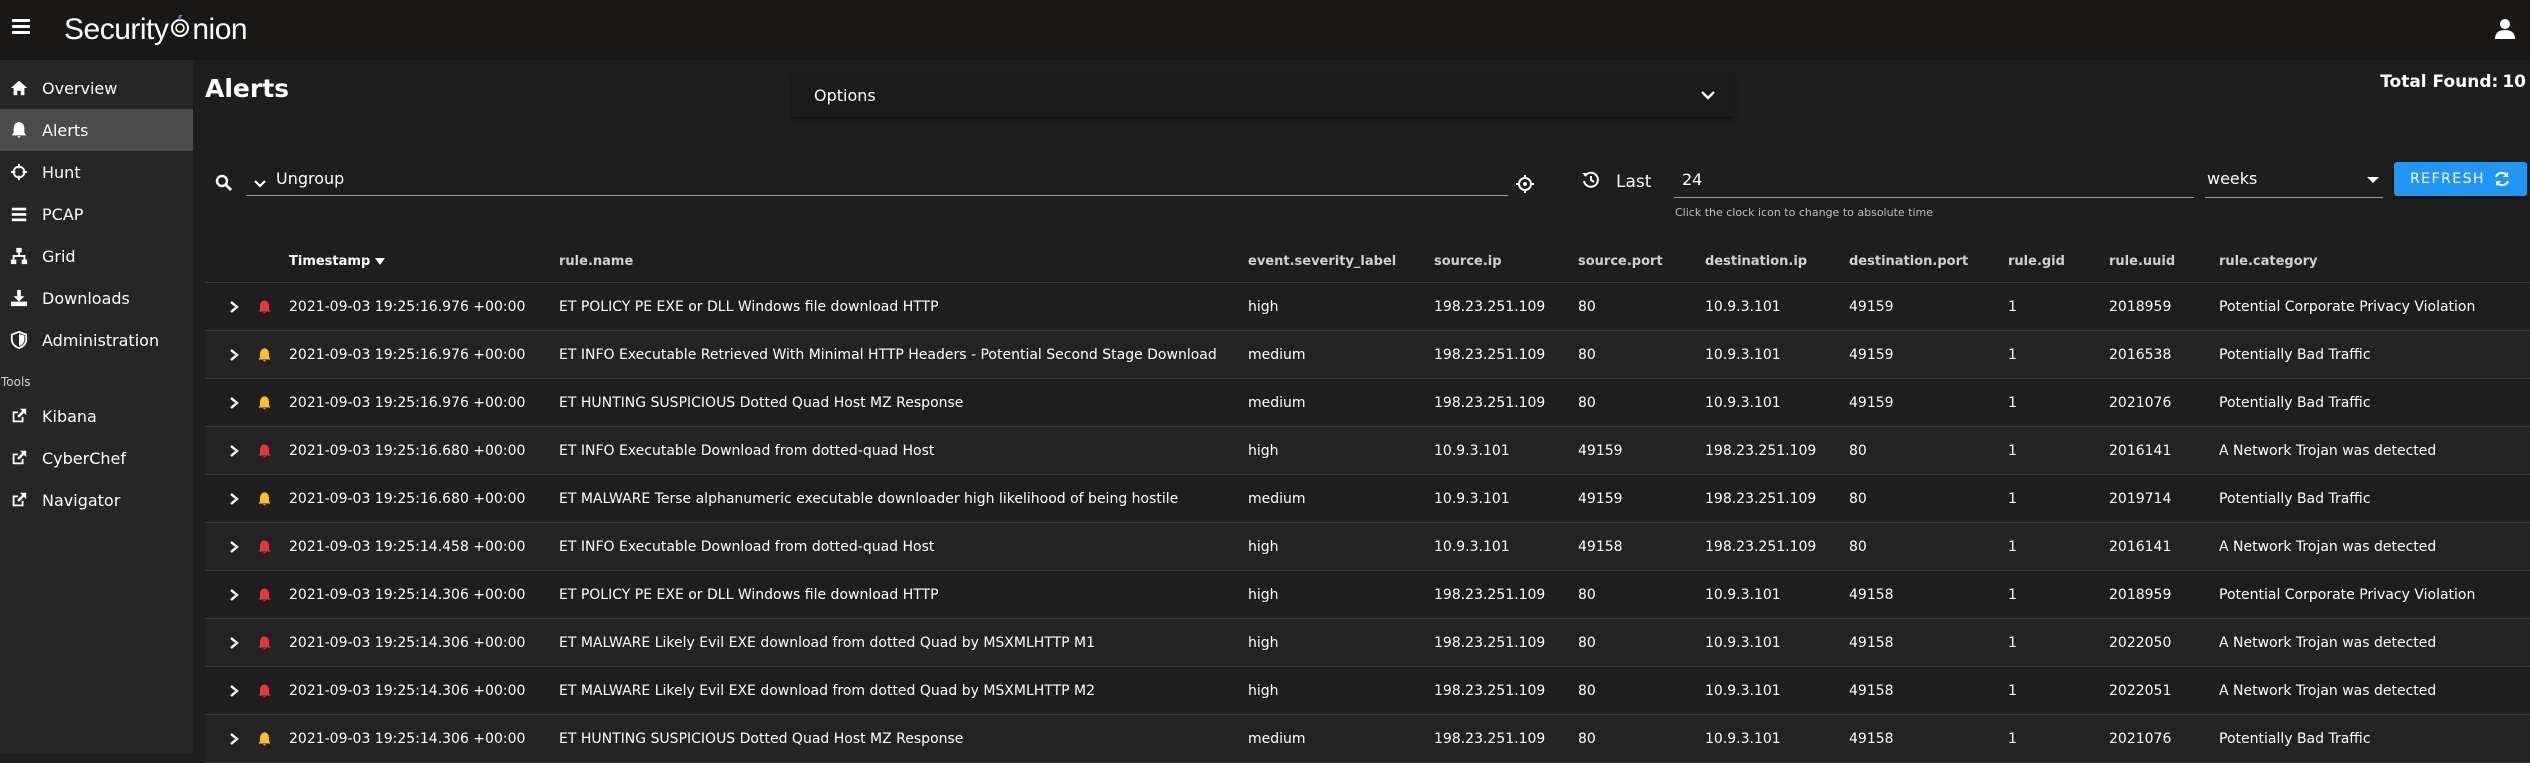  What do you see at coordinates (96, 458) in the screenshot?
I see `sidebar-item-cyberchef: CyberChef` at bounding box center [96, 458].